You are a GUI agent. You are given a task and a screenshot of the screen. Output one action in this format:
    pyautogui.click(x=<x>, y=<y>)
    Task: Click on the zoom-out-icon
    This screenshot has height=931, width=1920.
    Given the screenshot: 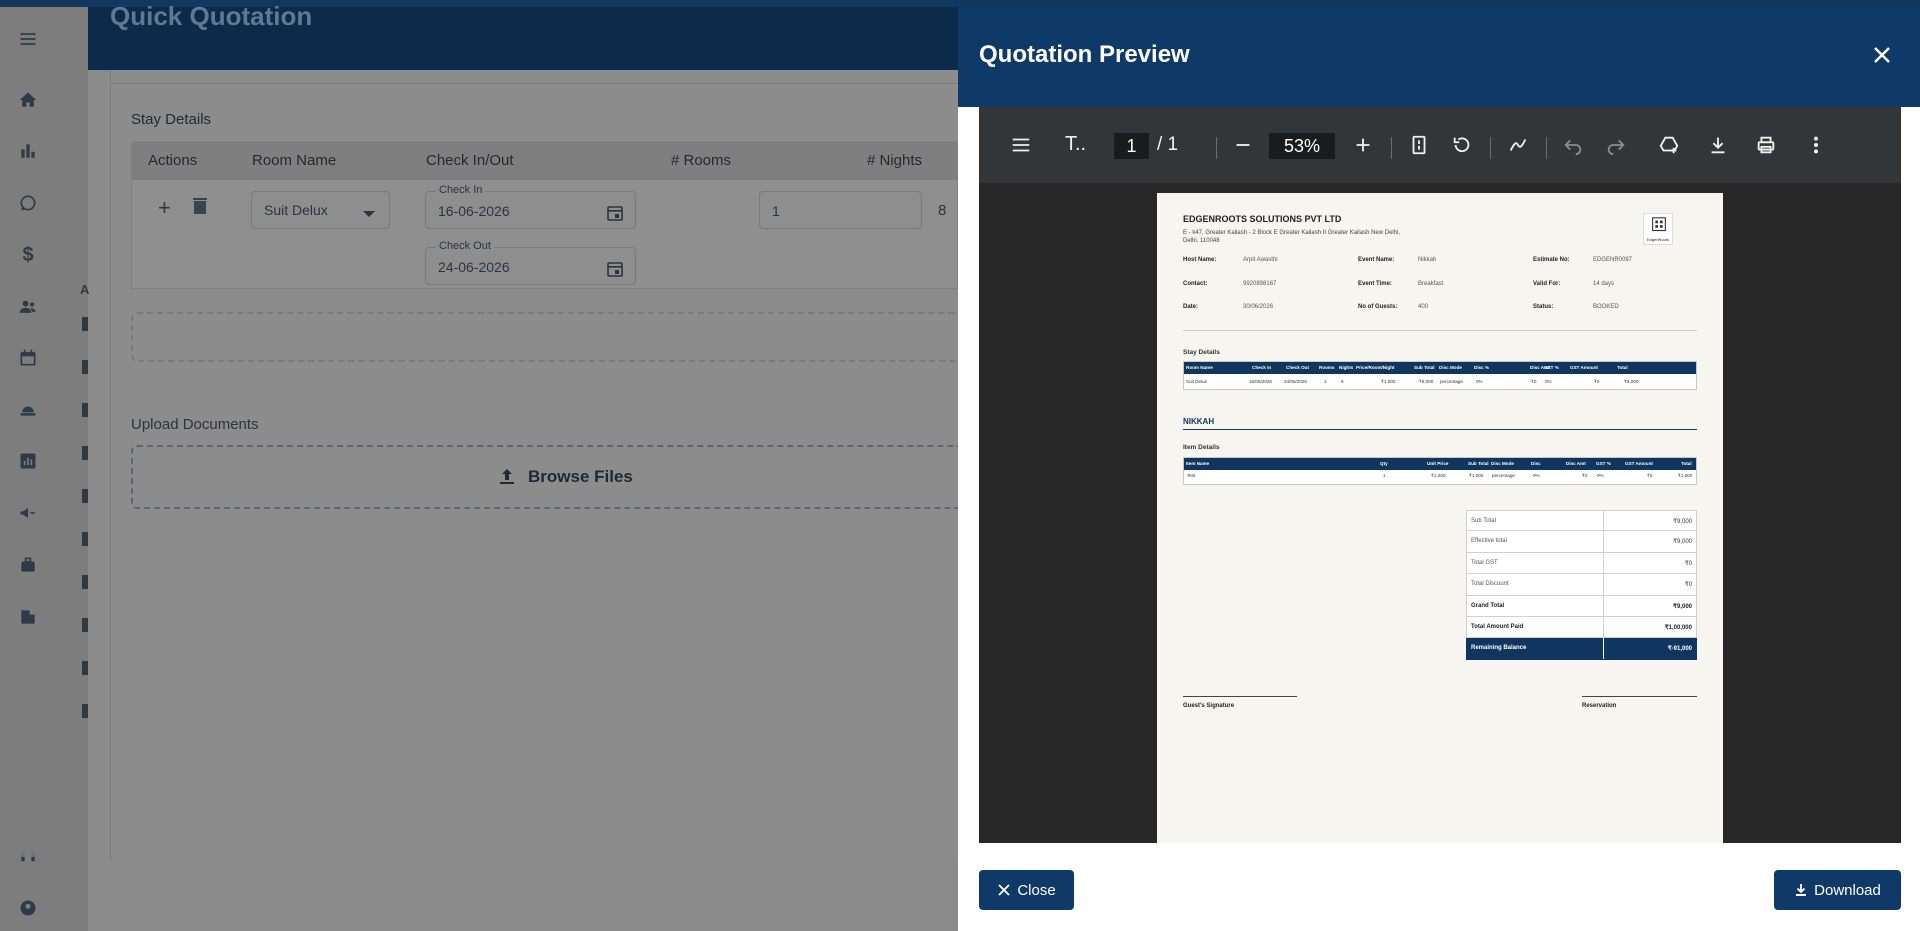 What is the action you would take?
    pyautogui.click(x=1243, y=145)
    